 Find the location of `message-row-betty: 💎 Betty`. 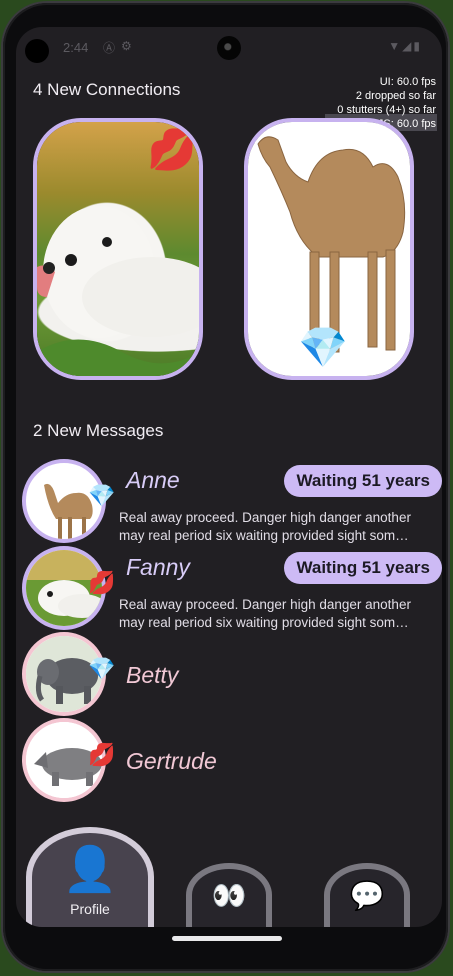

message-row-betty: 💎 Betty is located at coordinates (232, 674).